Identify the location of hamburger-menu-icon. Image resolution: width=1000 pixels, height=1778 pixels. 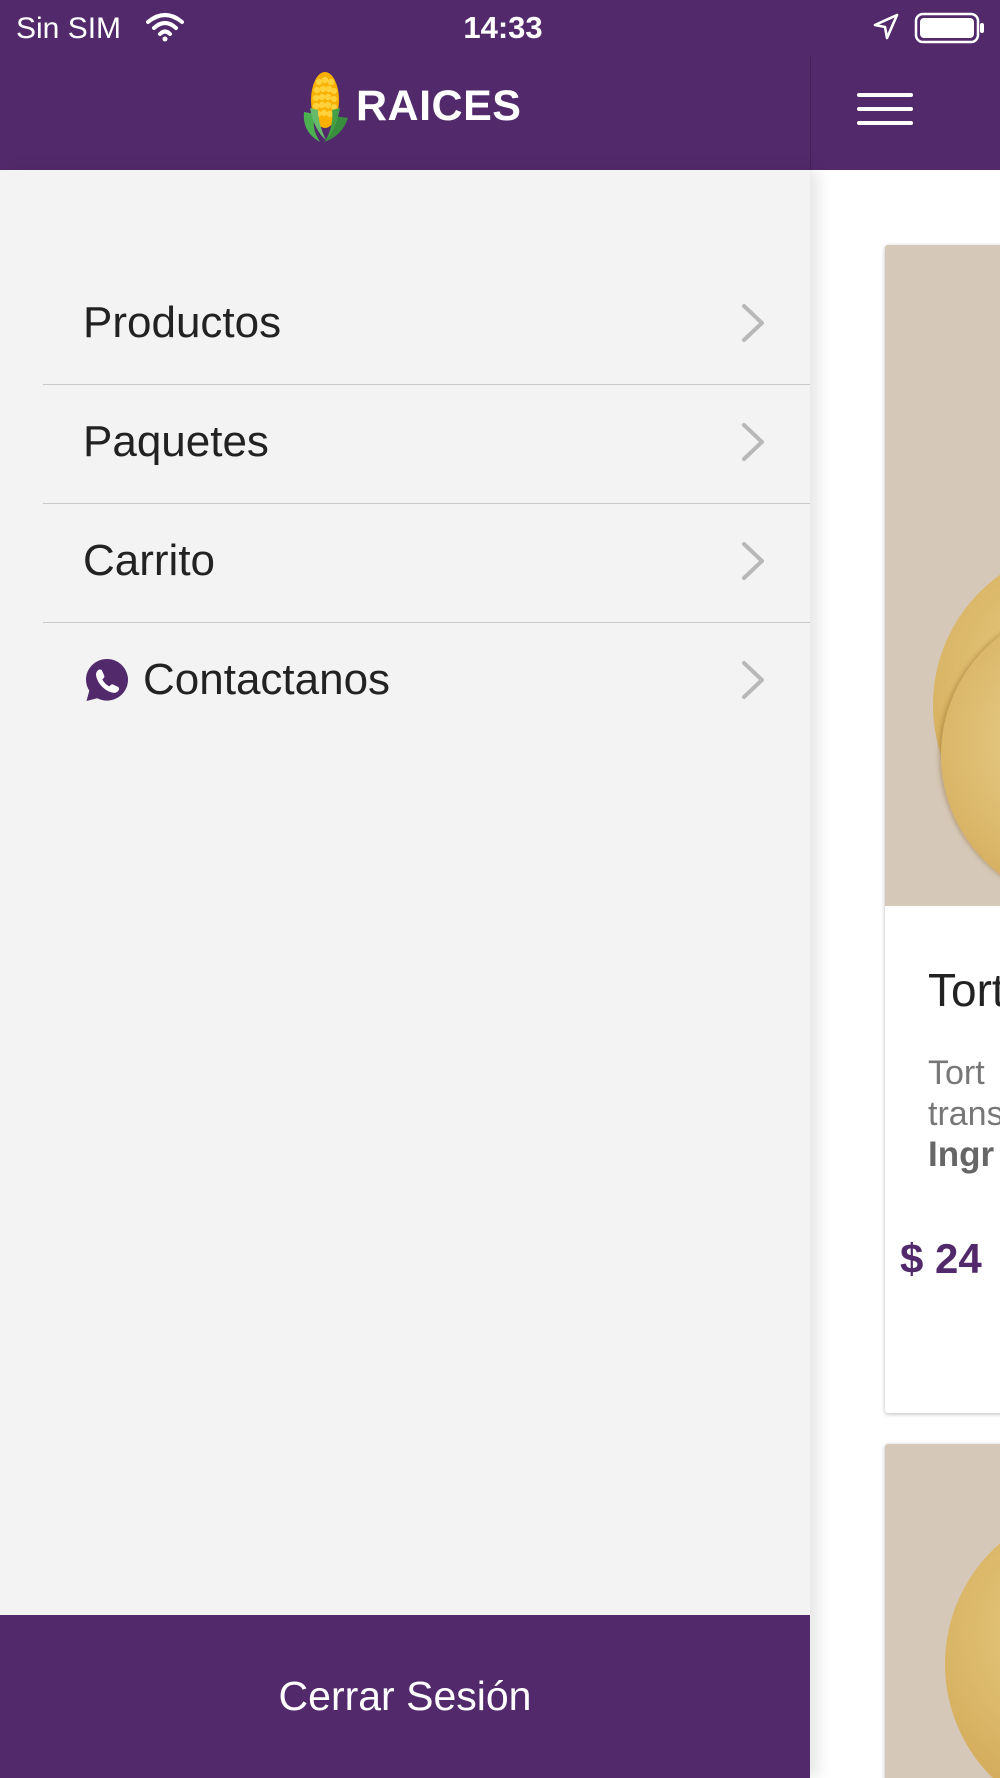
(885, 109).